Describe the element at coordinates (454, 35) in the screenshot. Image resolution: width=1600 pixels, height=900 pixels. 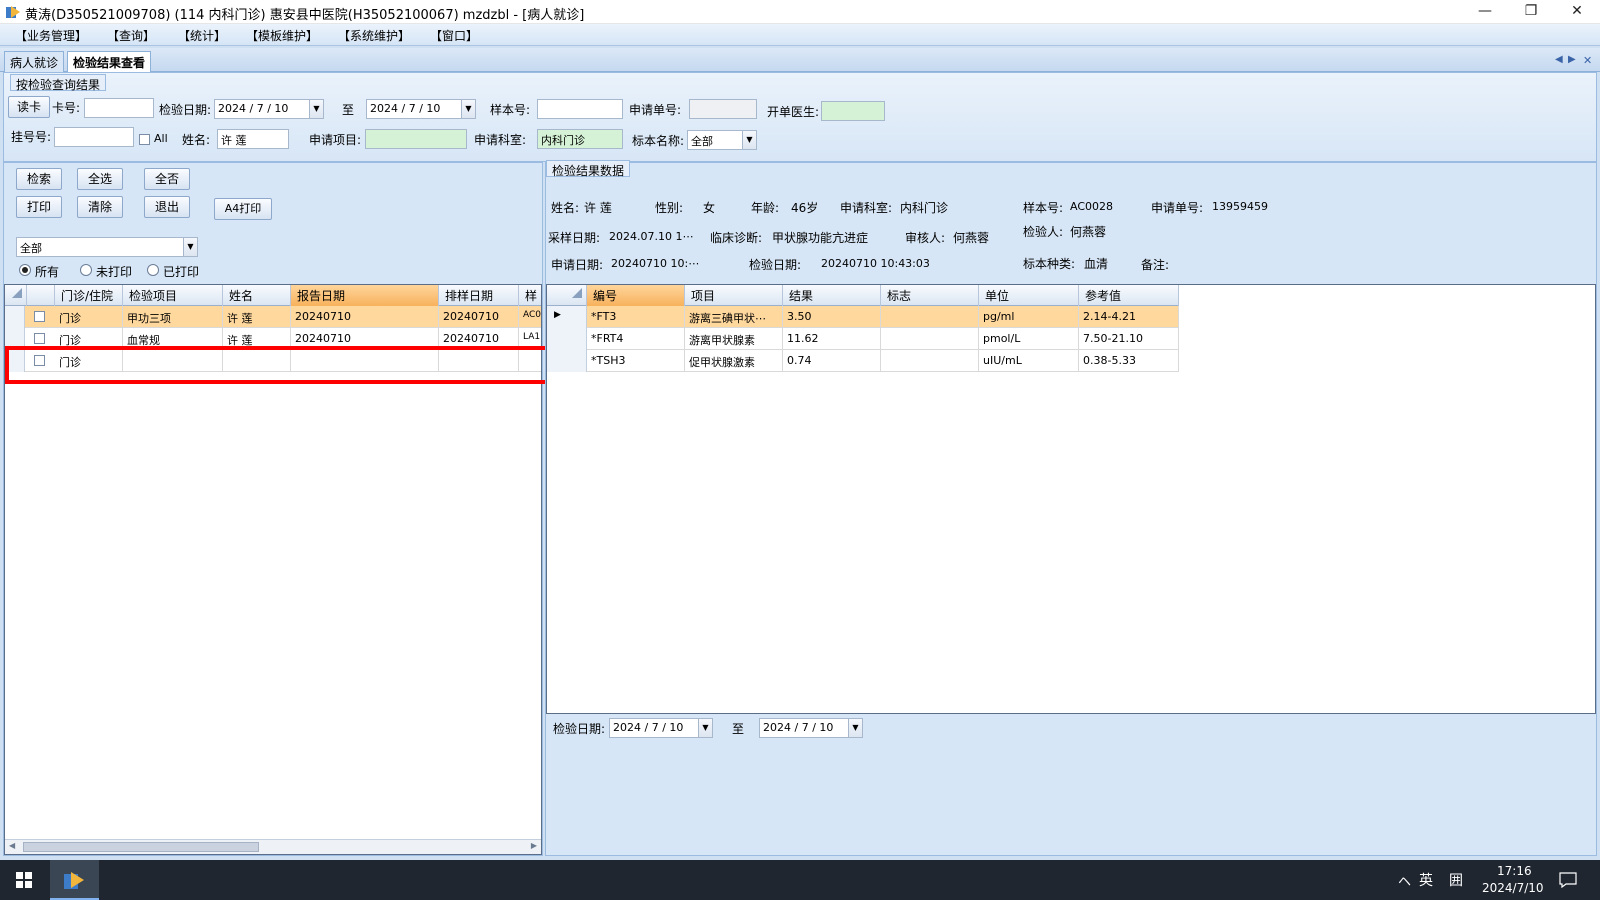
I see `menu-window: 【窗口】` at that location.